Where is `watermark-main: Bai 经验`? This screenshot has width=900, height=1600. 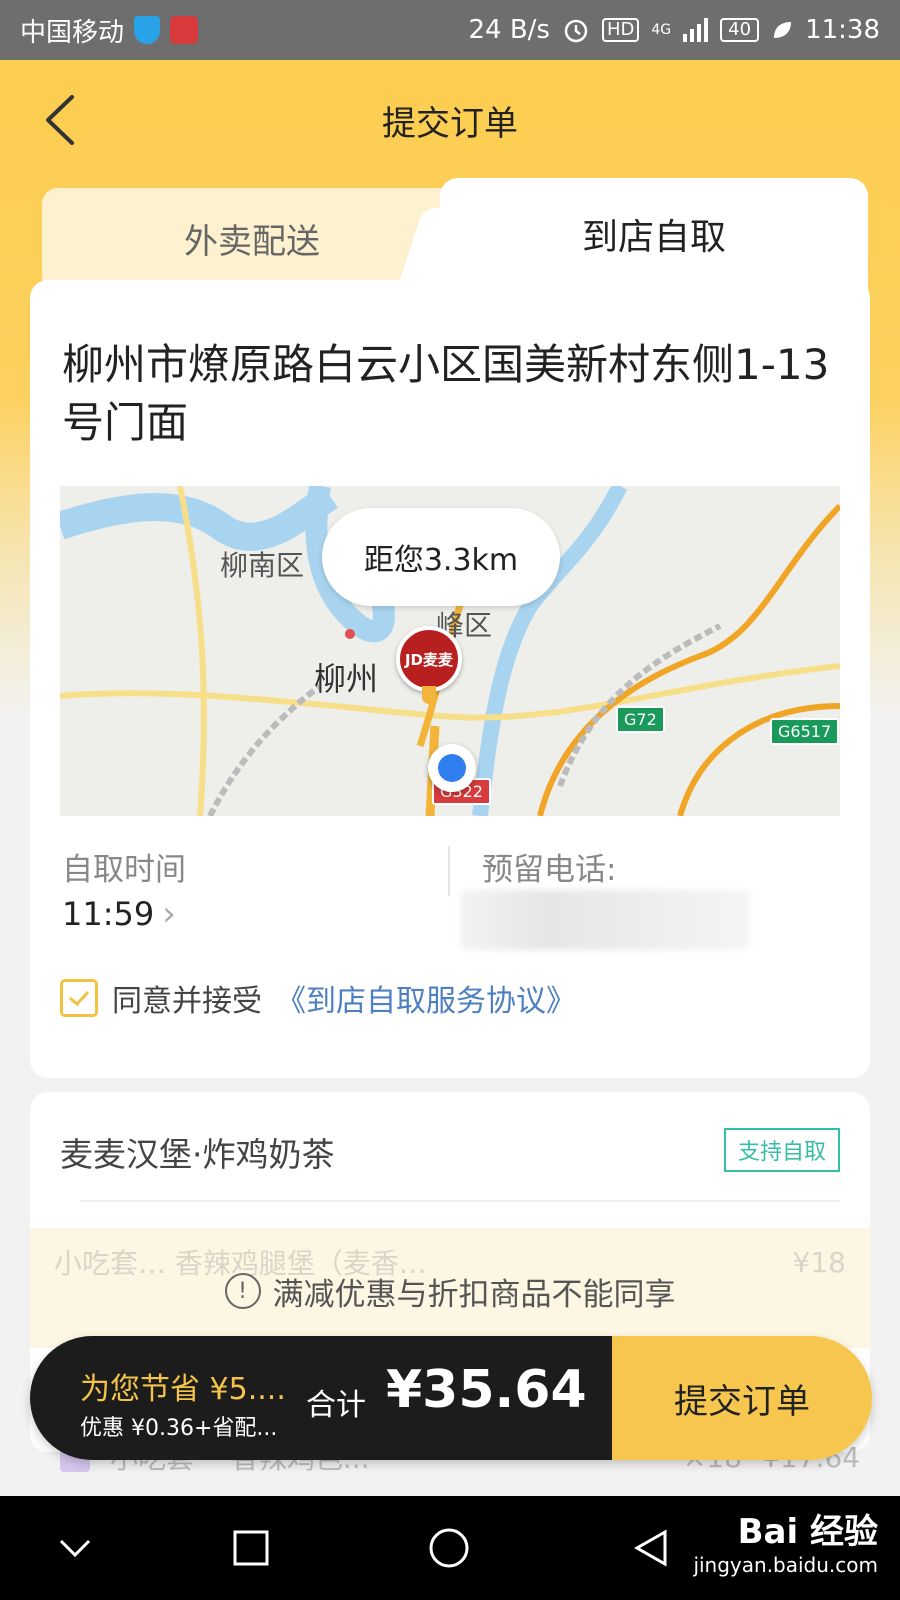 watermark-main: Bai 经验 is located at coordinates (807, 1532).